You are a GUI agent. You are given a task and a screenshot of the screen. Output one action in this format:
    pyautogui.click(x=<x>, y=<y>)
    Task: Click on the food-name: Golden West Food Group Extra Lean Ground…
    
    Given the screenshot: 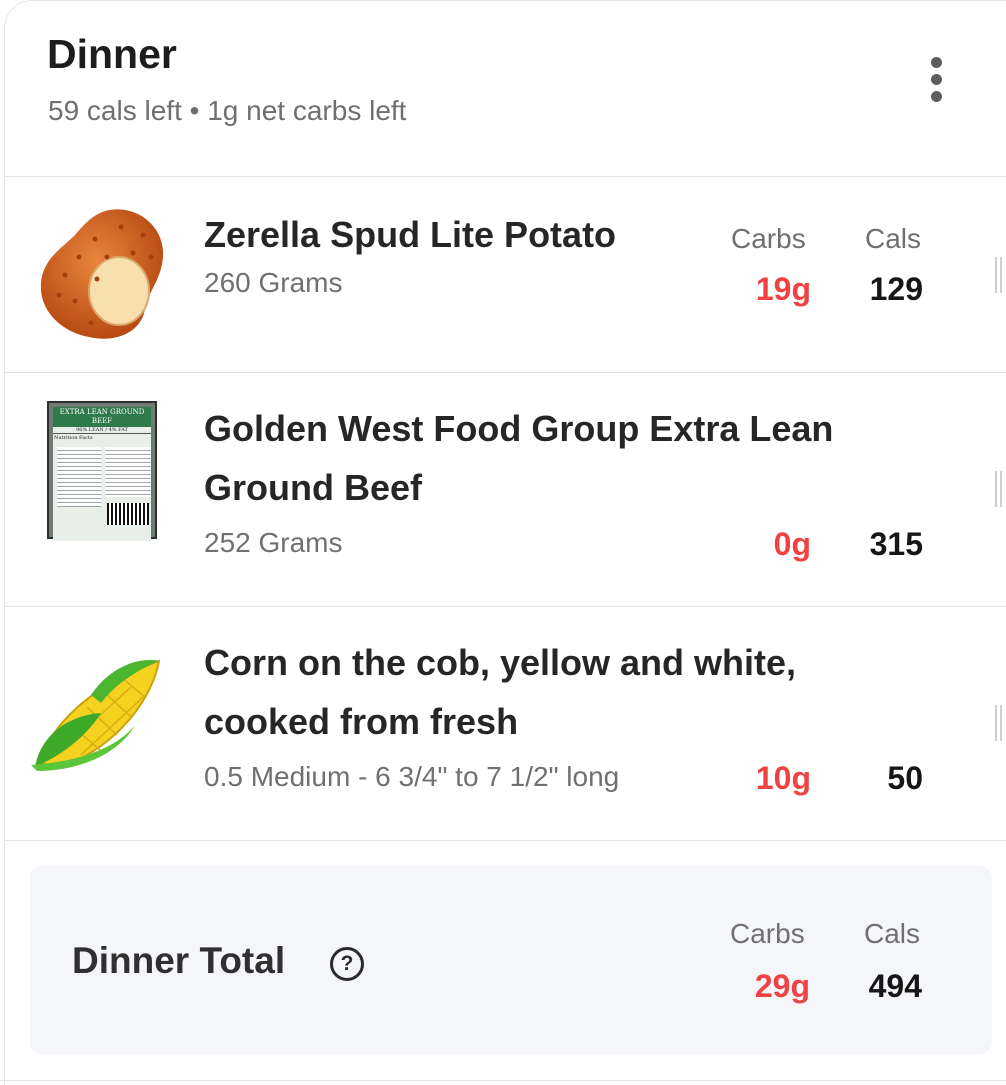 What is the action you would take?
    pyautogui.click(x=519, y=458)
    